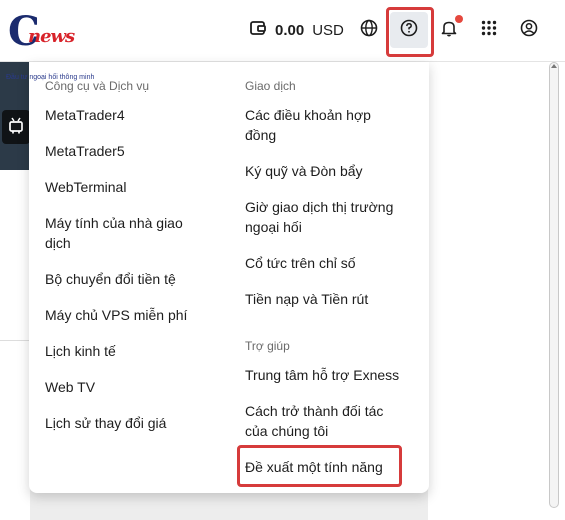 The image size is (565, 520). What do you see at coordinates (267, 346) in the screenshot?
I see `help-section-title: Trợ giúp` at bounding box center [267, 346].